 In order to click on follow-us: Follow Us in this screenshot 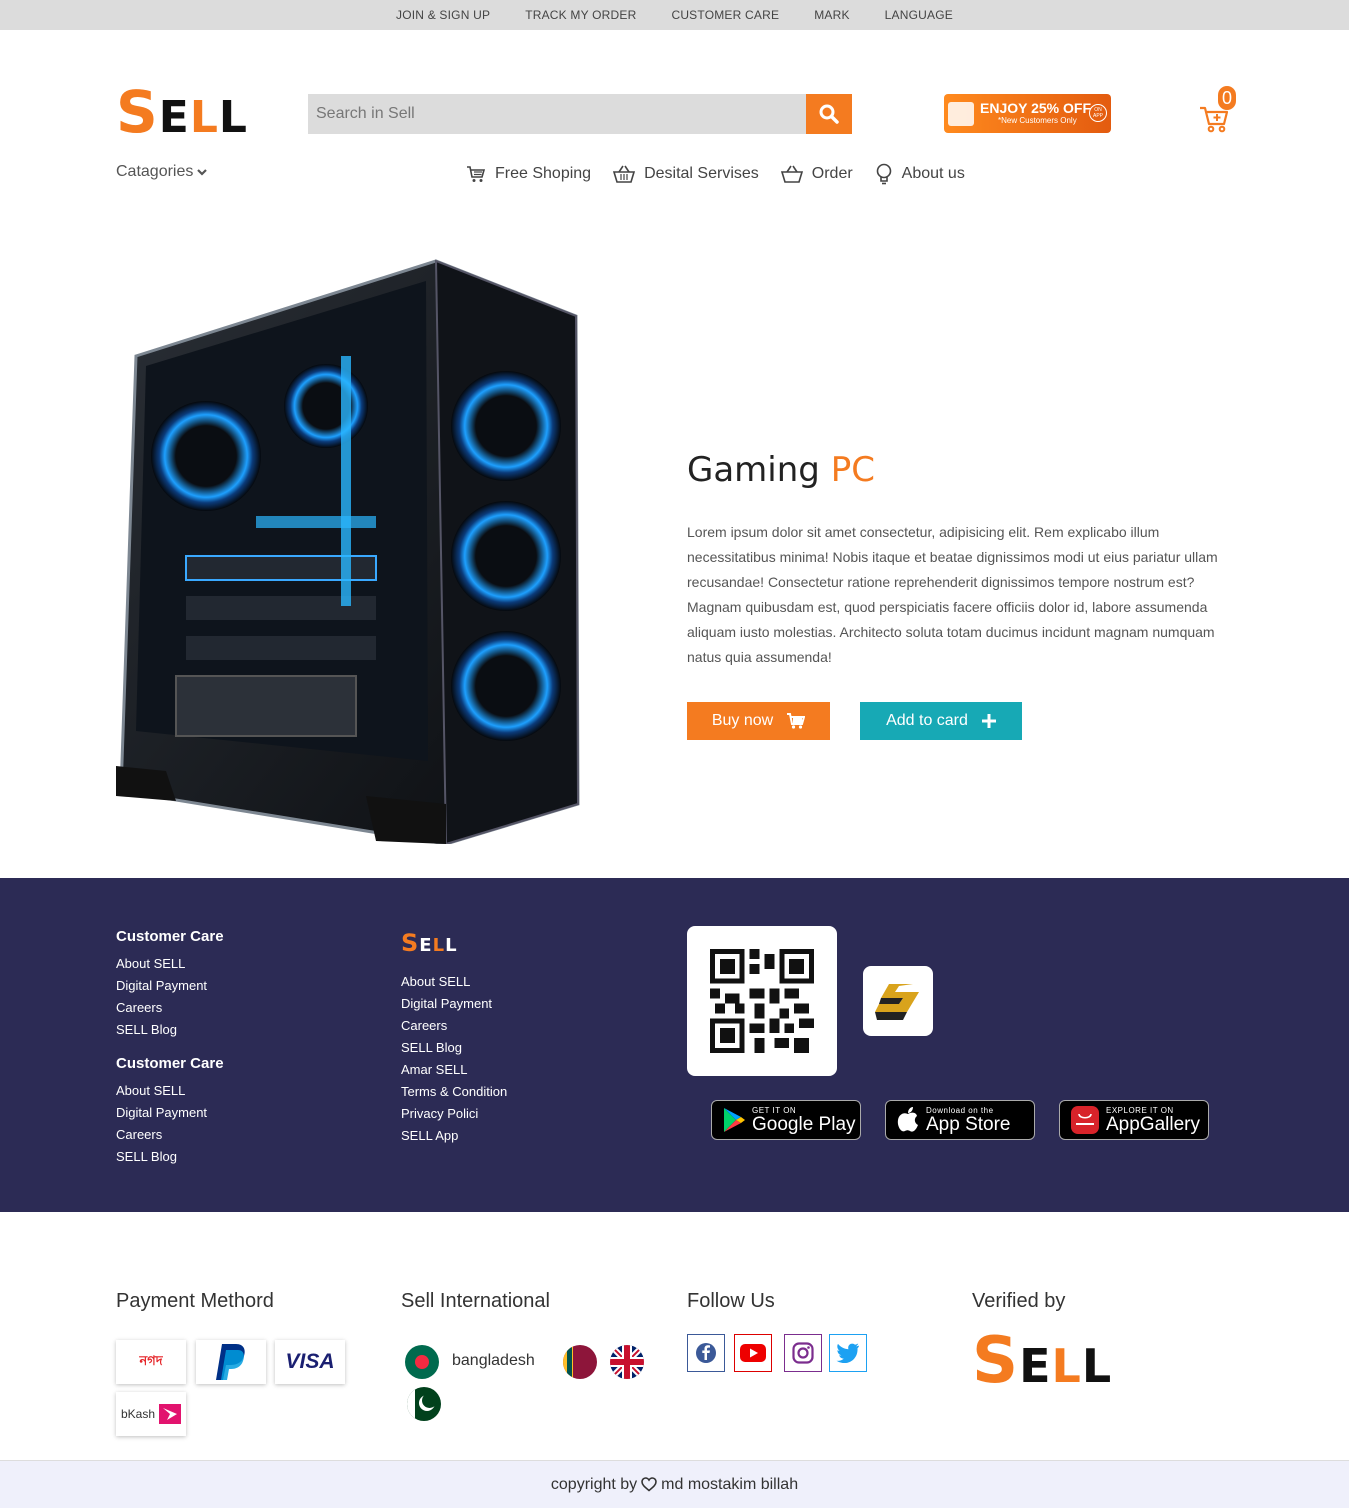, I will do `click(731, 1310)`.